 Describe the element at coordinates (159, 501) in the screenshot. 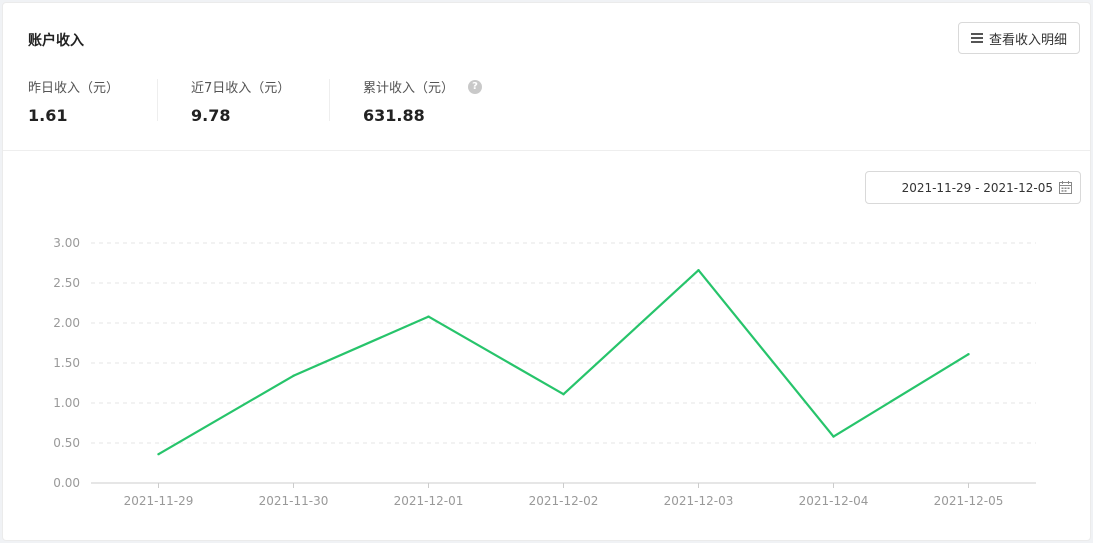

I see `x-tick-label: 2021-11-29` at that location.